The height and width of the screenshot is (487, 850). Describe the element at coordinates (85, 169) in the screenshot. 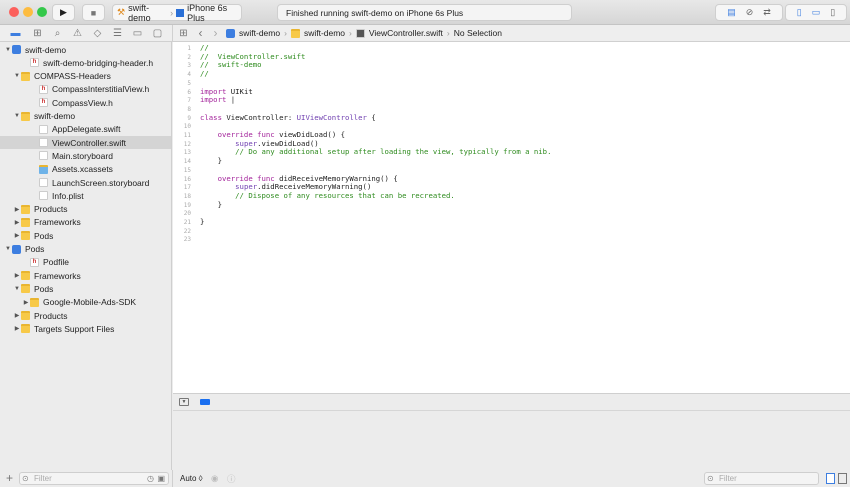

I see `navigator-item: Assets.xcassets` at that location.